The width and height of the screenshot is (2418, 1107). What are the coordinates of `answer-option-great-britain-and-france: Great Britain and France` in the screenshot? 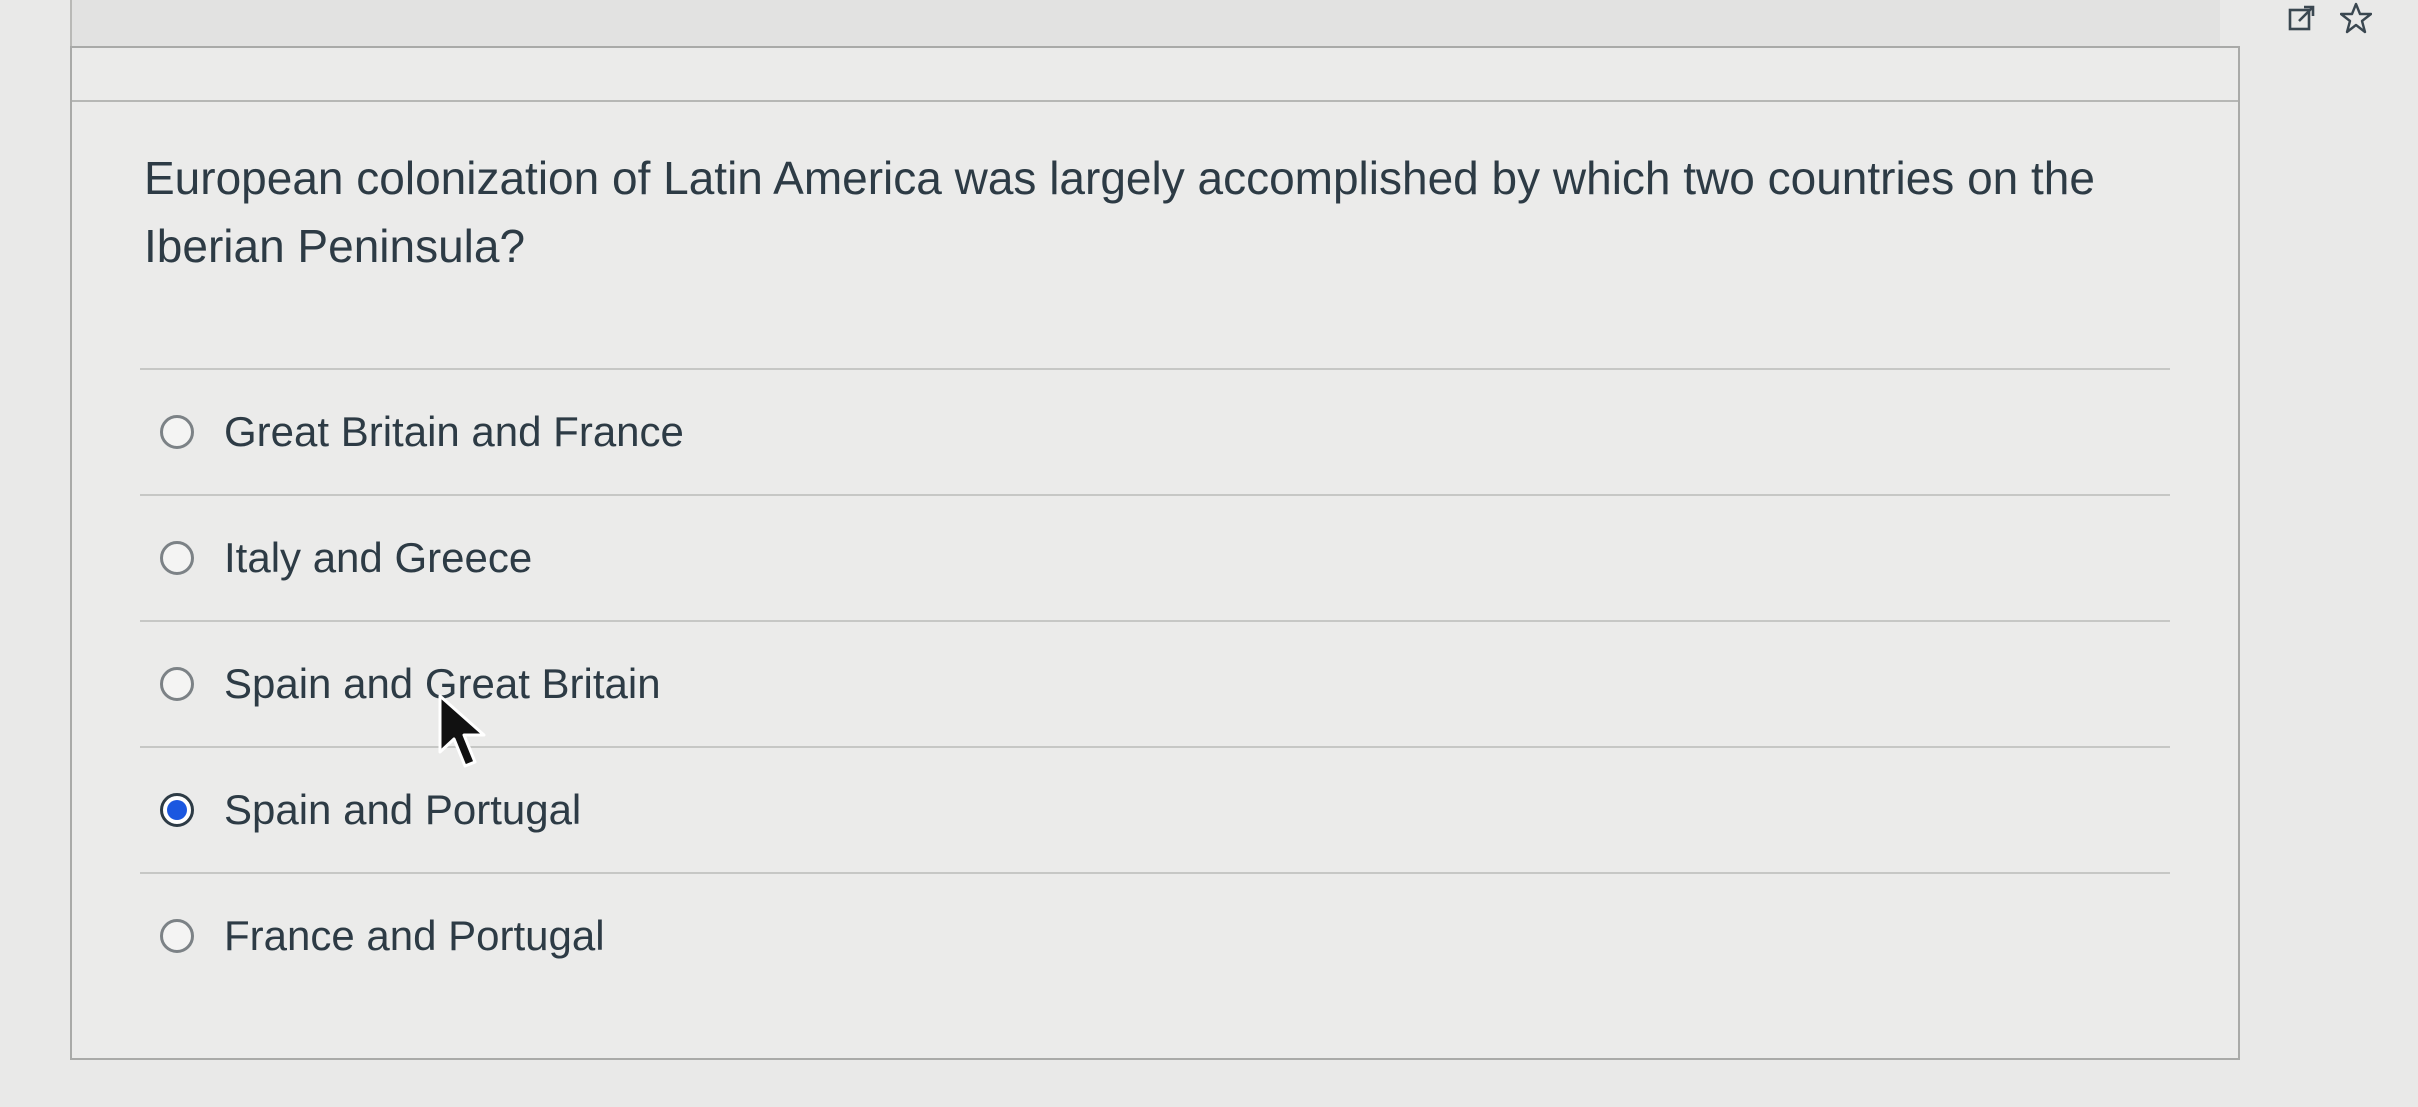 It's located at (1155, 431).